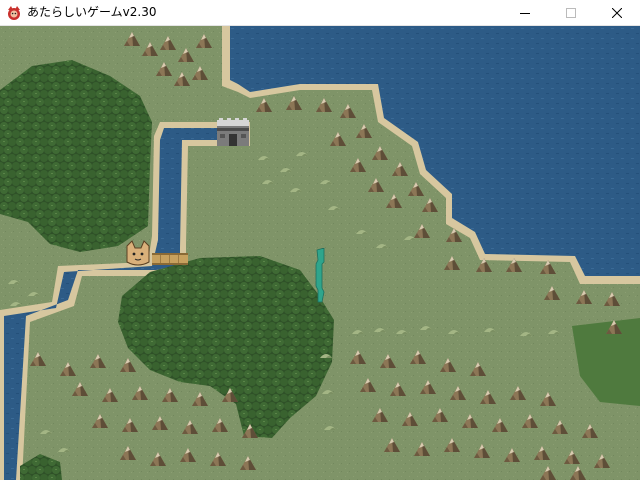 The width and height of the screenshot is (640, 480). I want to click on minimize-button, so click(525, 13).